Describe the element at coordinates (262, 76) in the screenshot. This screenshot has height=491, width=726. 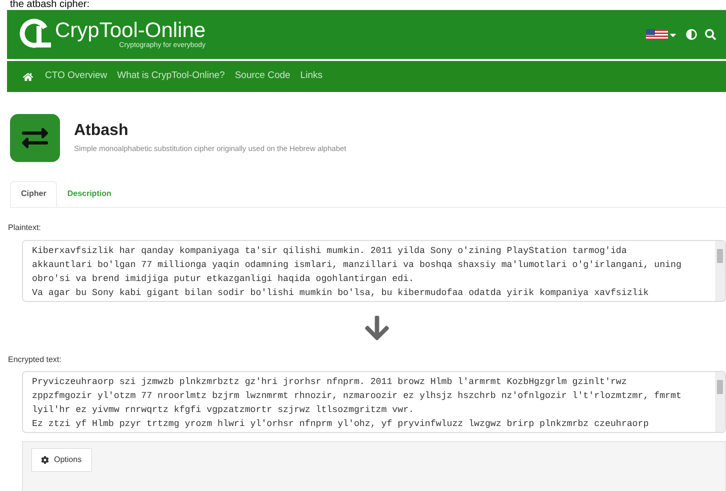
I see `nav-link: Source Code` at that location.